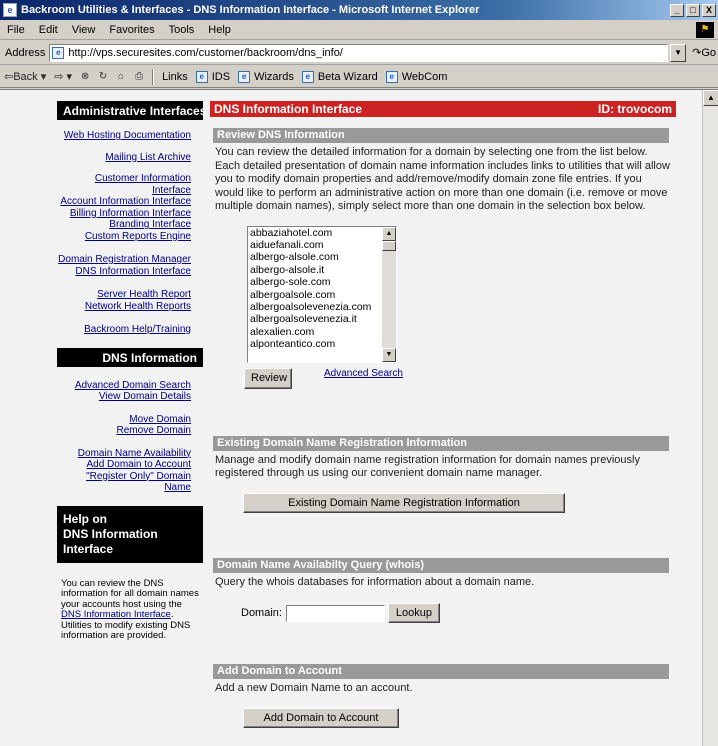 This screenshot has width=718, height=746. I want to click on scroll-down-arrow-icon: ▼, so click(389, 354).